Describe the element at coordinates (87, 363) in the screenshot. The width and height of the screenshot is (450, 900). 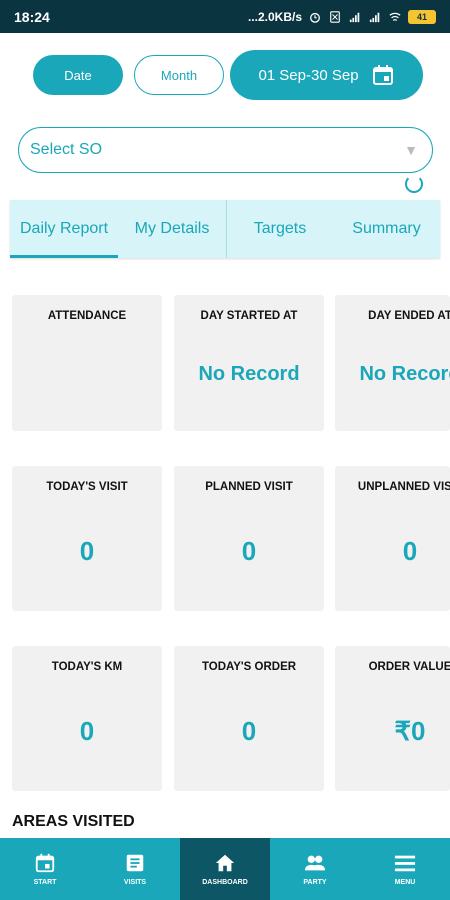
I see `attendance-card: ATTENDANCE` at that location.